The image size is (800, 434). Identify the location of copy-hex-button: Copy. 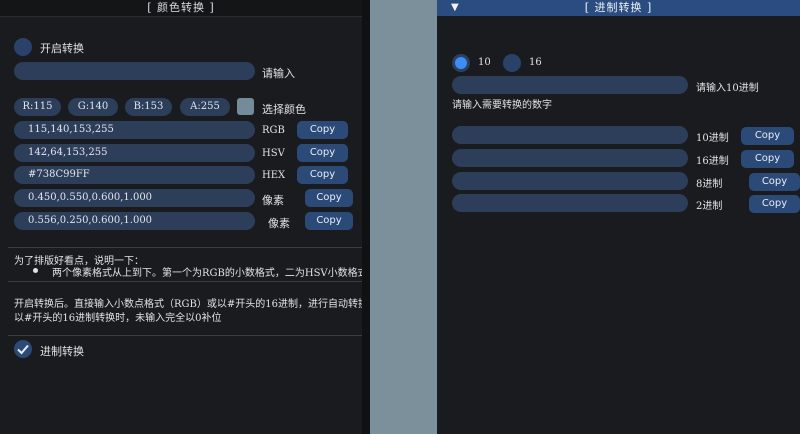
(322, 175).